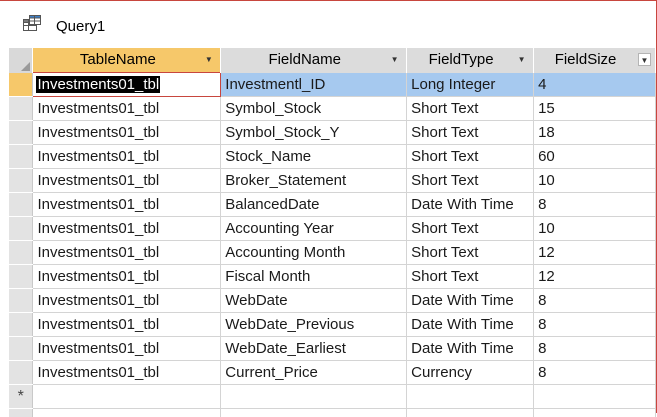 The height and width of the screenshot is (417, 657). Describe the element at coordinates (470, 60) in the screenshot. I see `column-header-fieldtype: FieldType ▼` at that location.